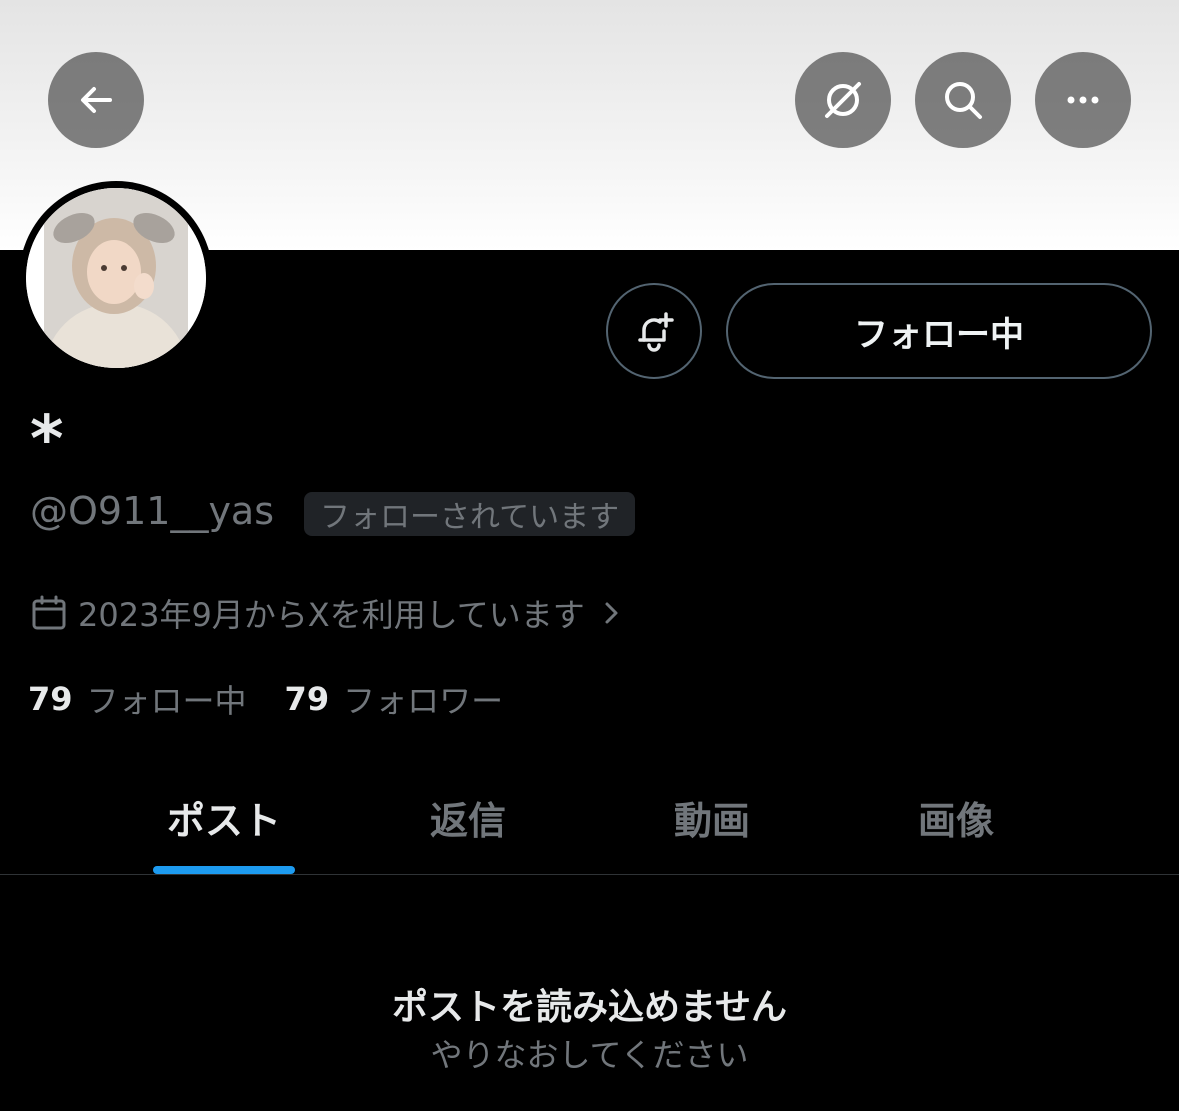  I want to click on chevron-right-icon, so click(611, 613).